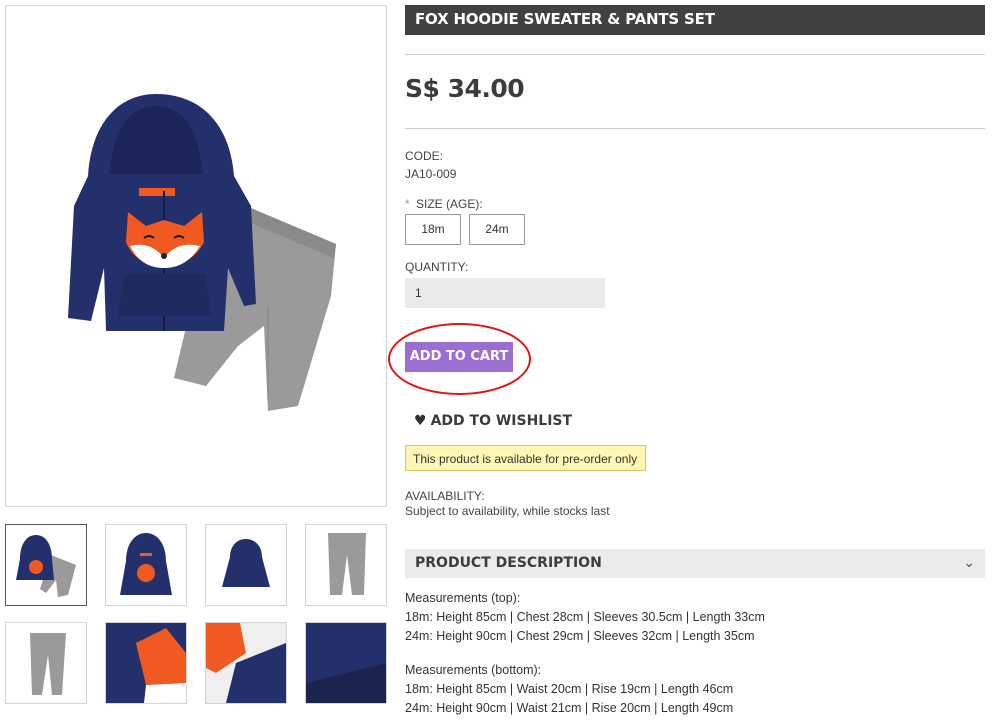 The height and width of the screenshot is (721, 992). Describe the element at coordinates (463, 598) in the screenshot. I see `measurements-top-label: Measurements (top):` at that location.